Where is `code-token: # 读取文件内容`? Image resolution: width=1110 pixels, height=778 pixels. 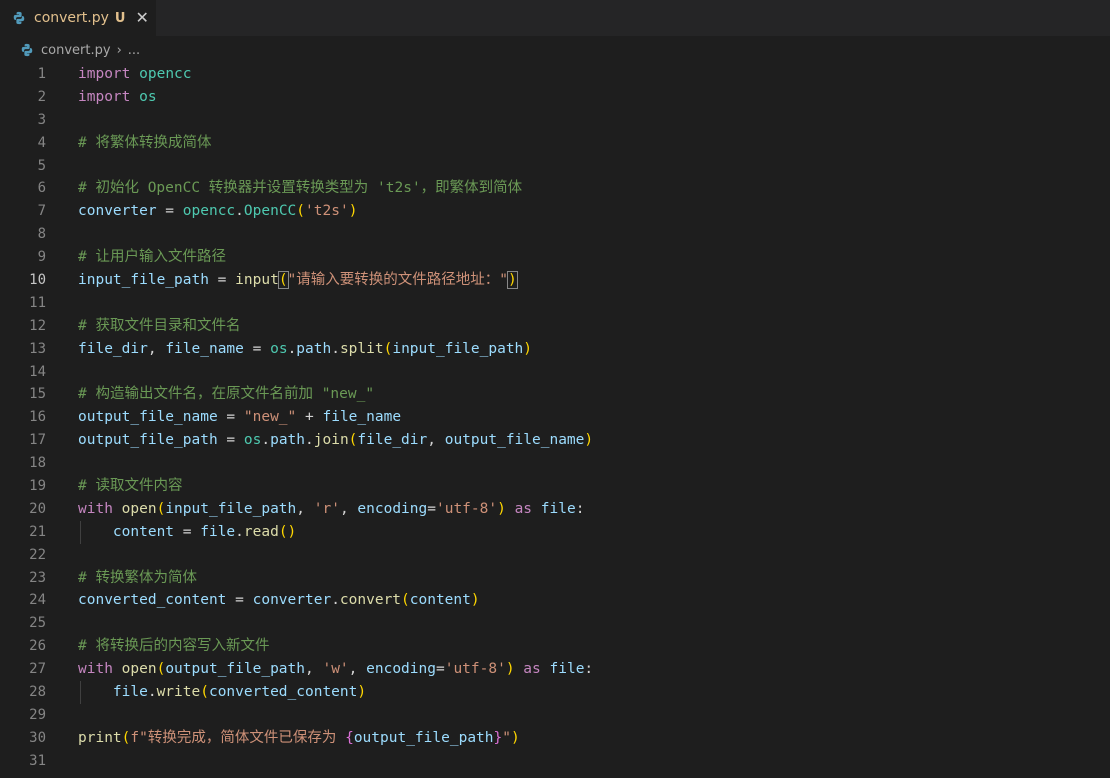
code-token: # 读取文件内容 is located at coordinates (130, 486).